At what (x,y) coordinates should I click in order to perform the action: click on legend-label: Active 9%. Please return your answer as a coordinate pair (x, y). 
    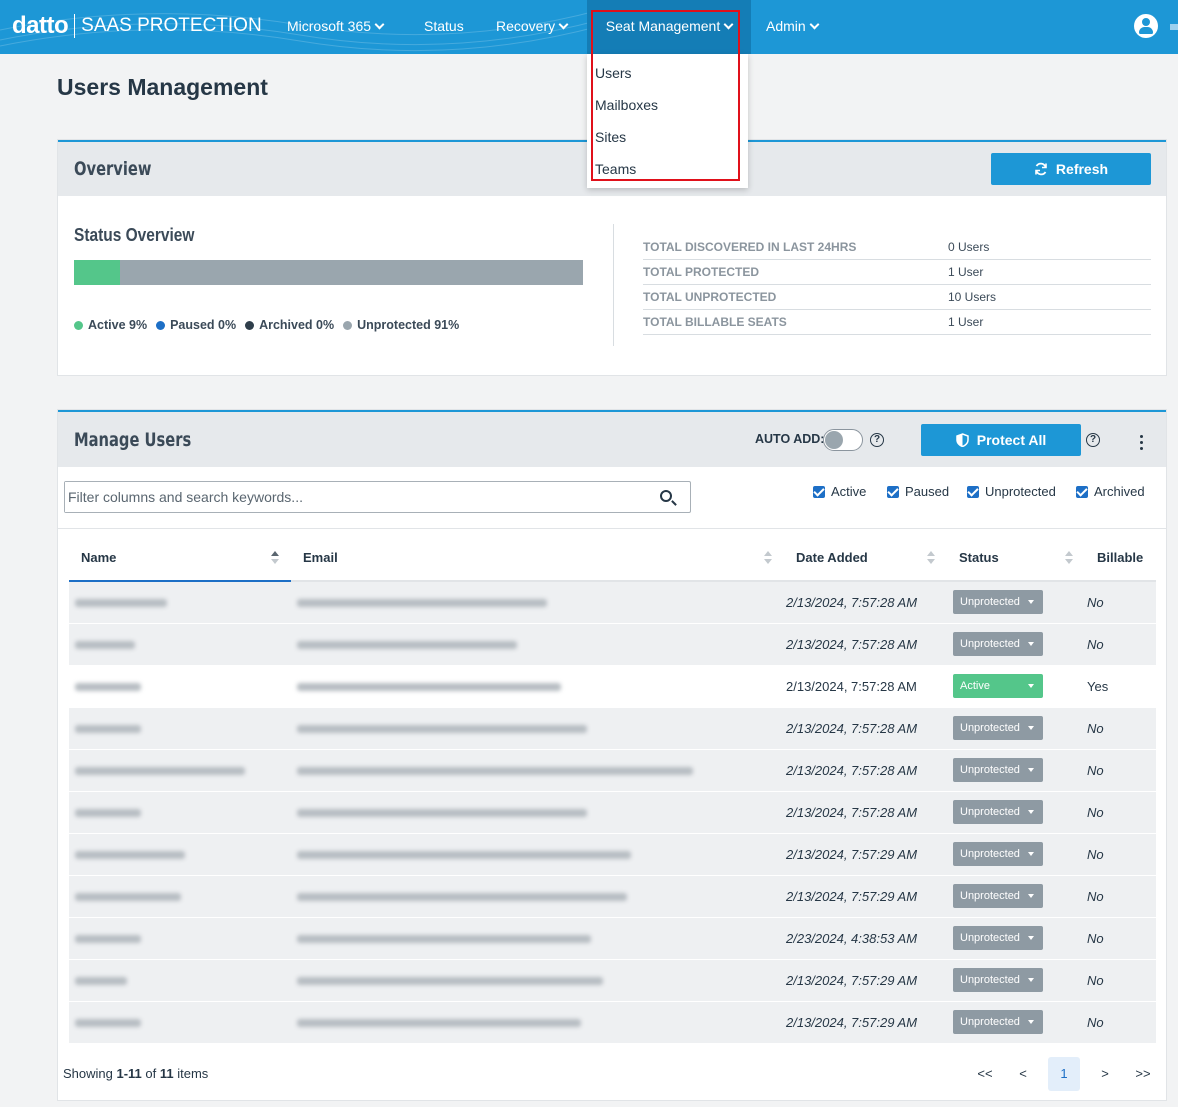
    Looking at the image, I should click on (118, 325).